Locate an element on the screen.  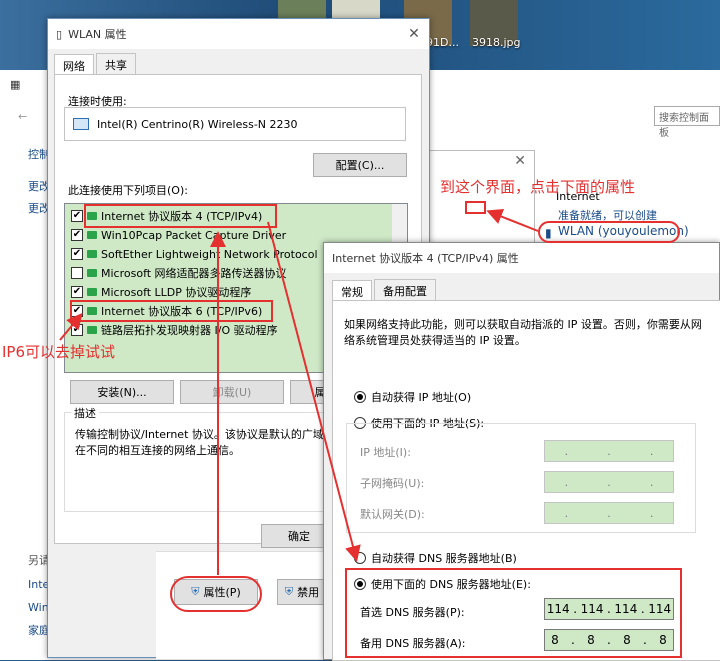
arrow-to-ipv6 is located at coordinates (71, 326).